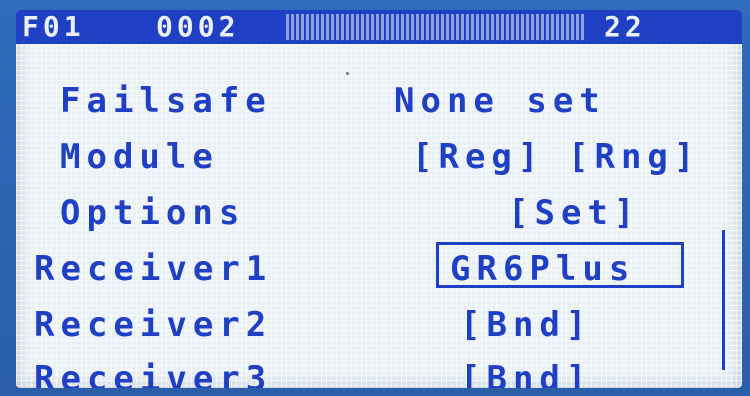 This screenshot has width=750, height=396. Describe the element at coordinates (723, 300) in the screenshot. I see `scrollbar` at that location.